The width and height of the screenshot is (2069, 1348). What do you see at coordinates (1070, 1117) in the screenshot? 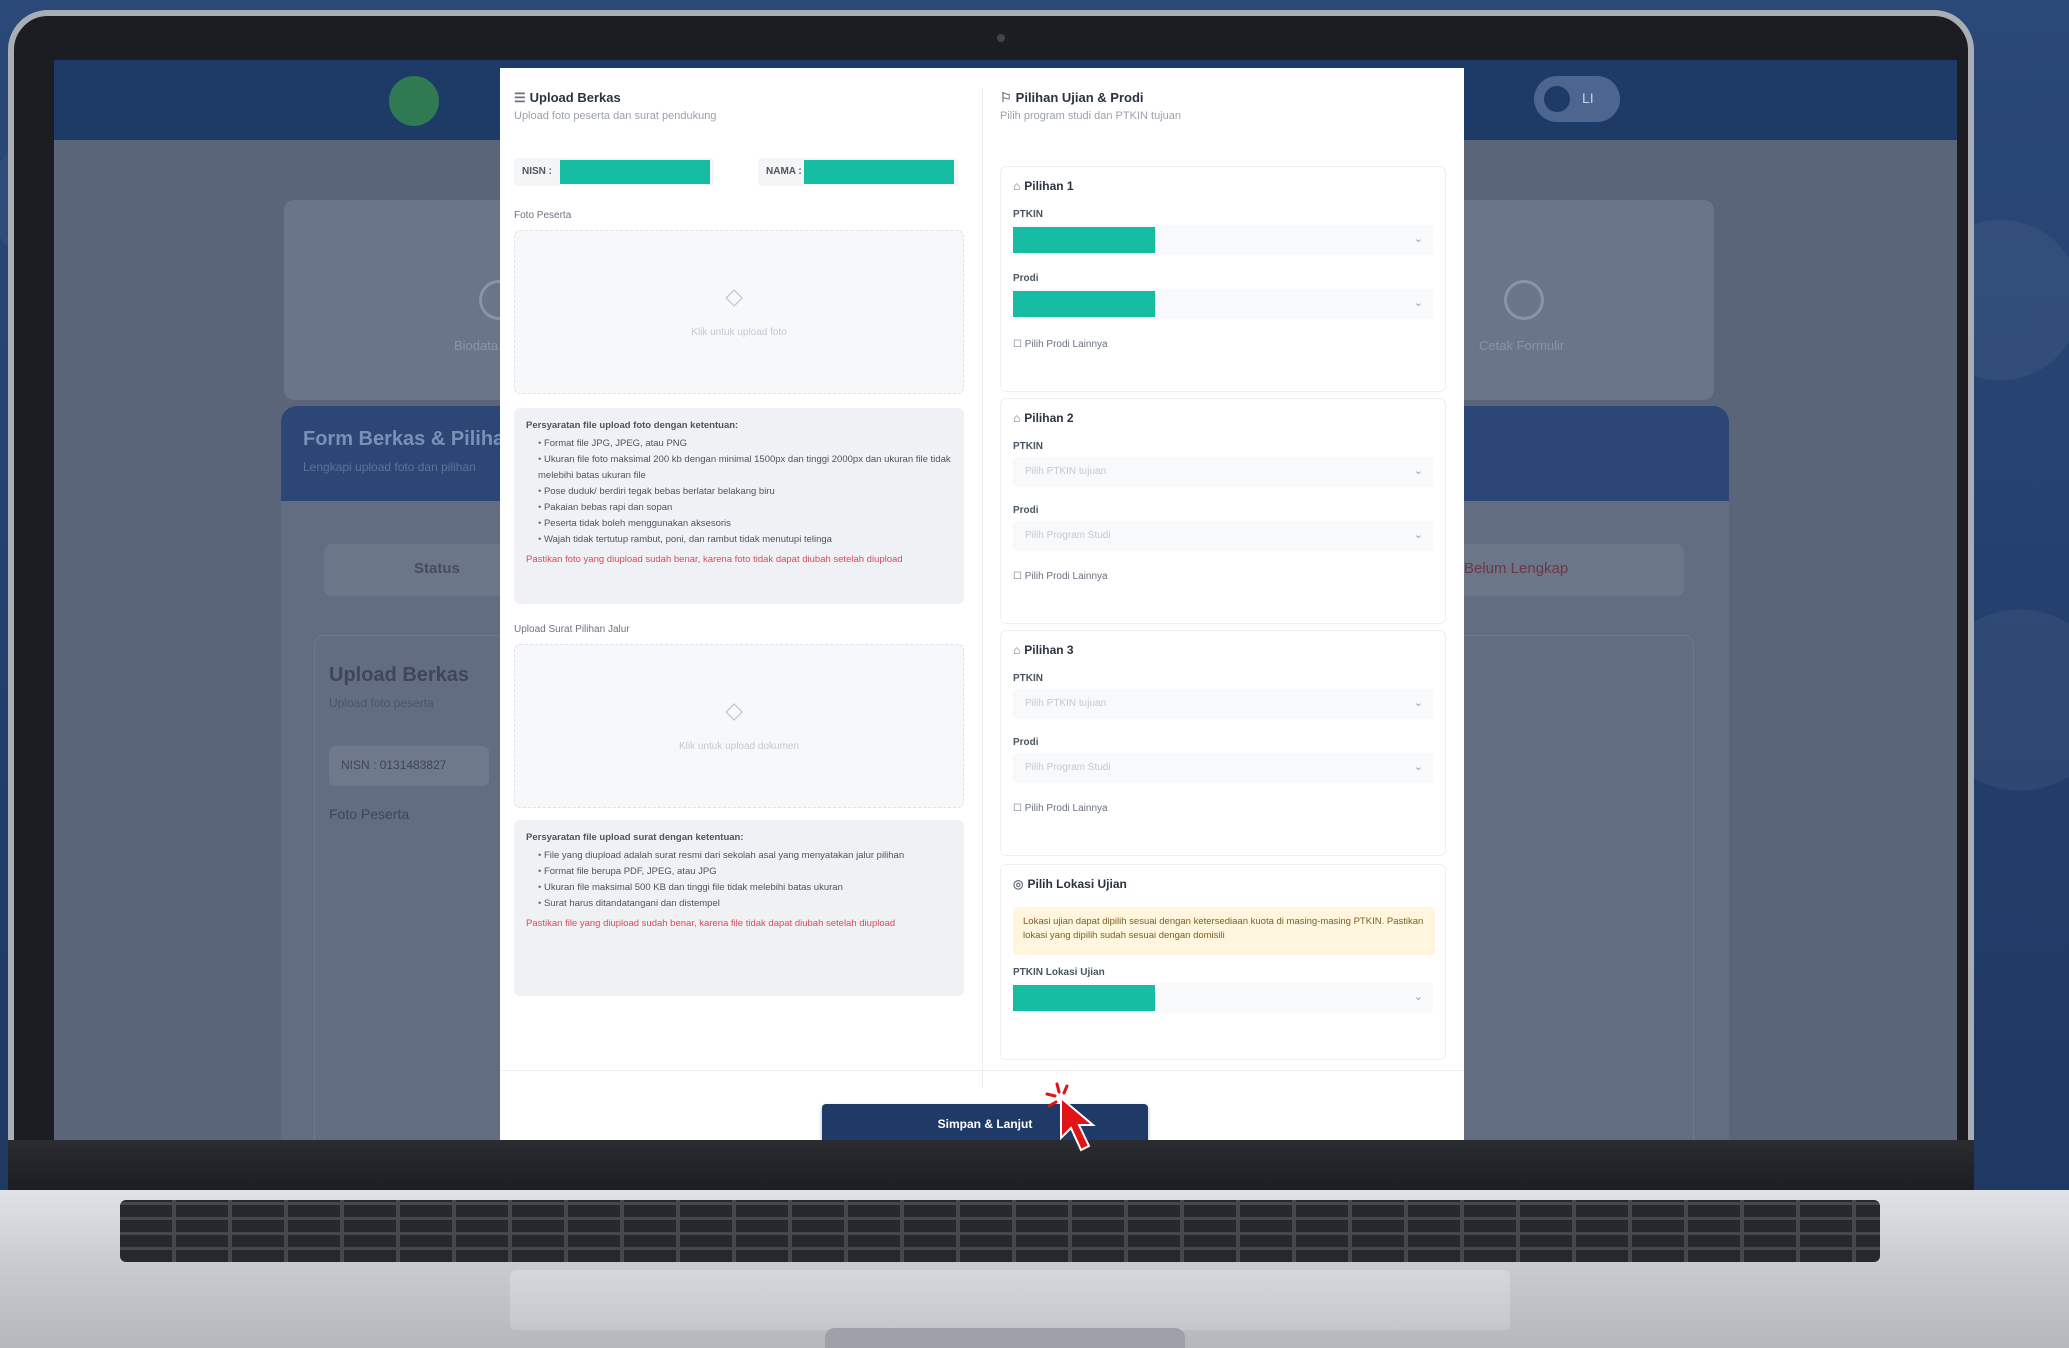
I see `click-cursor-icon` at bounding box center [1070, 1117].